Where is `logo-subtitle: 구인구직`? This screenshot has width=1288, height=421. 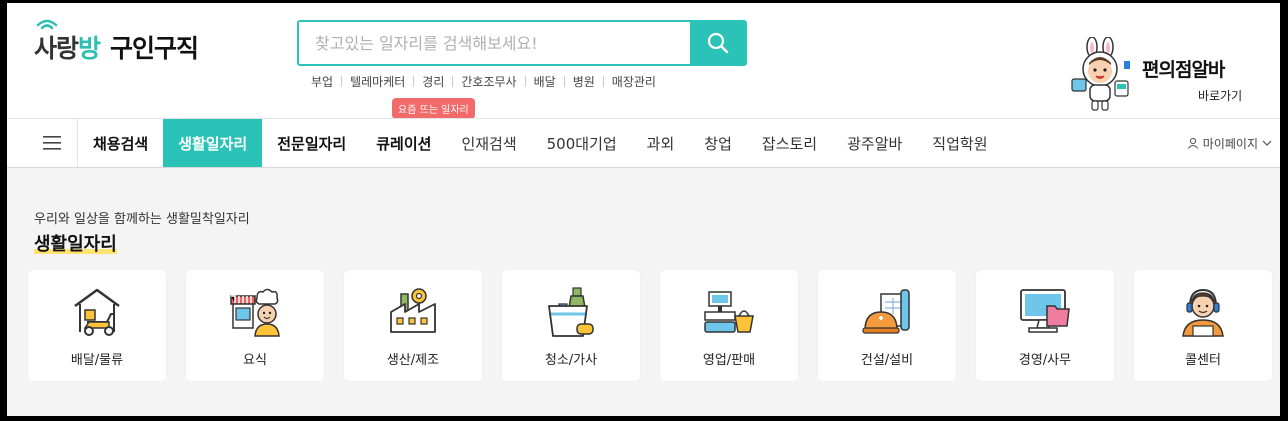
logo-subtitle: 구인구직 is located at coordinates (154, 48).